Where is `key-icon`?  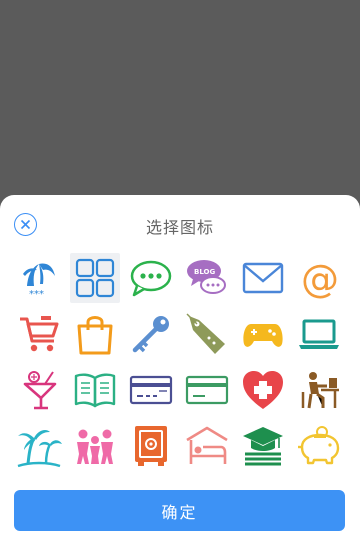 key-icon is located at coordinates (150, 334).